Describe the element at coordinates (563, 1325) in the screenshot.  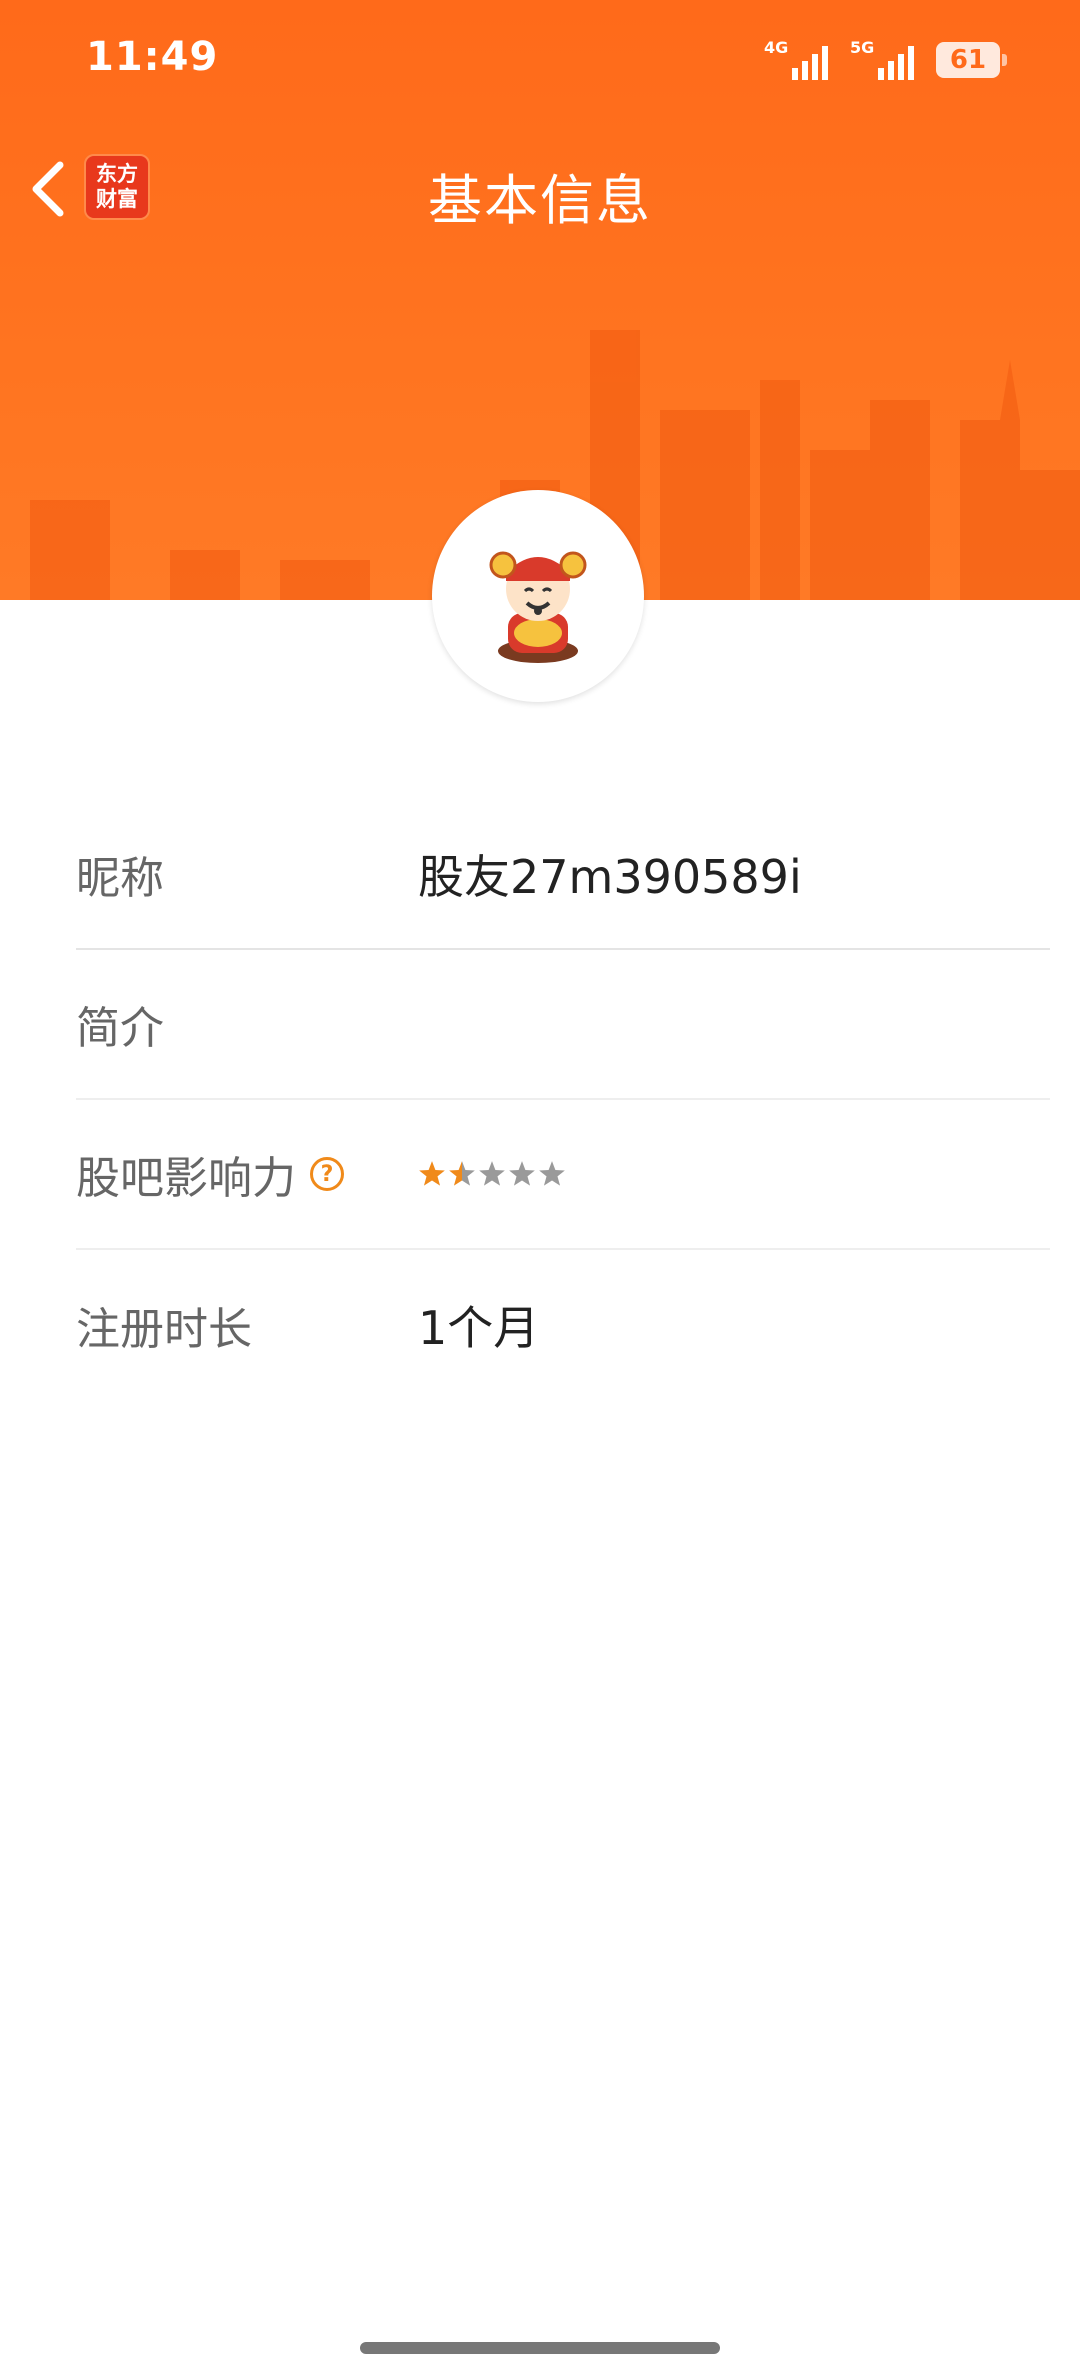
I see `registration-row: 注册时长 1个月` at that location.